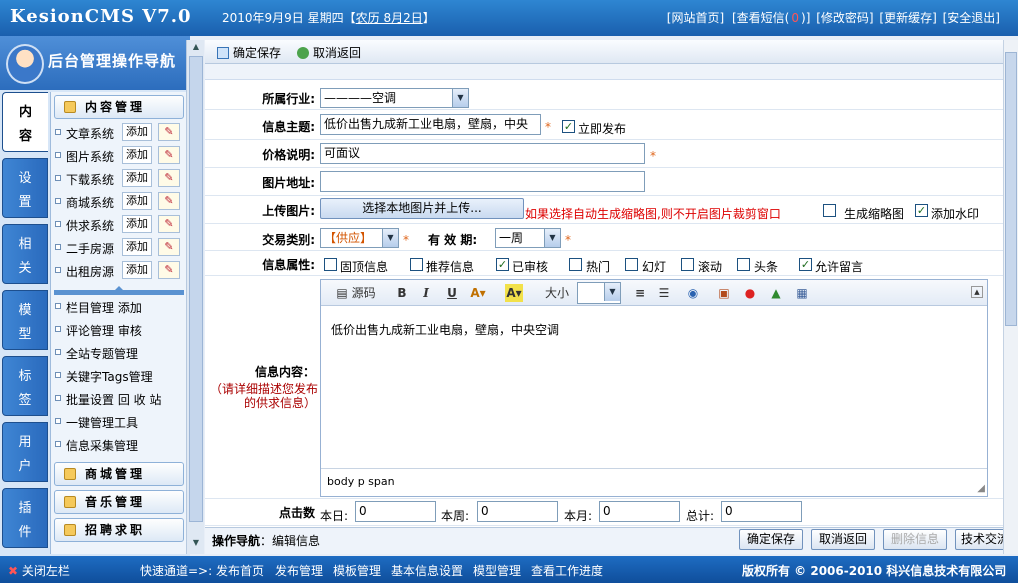  I want to click on nav-link-tags: 关键字Tags管理, so click(119, 376).